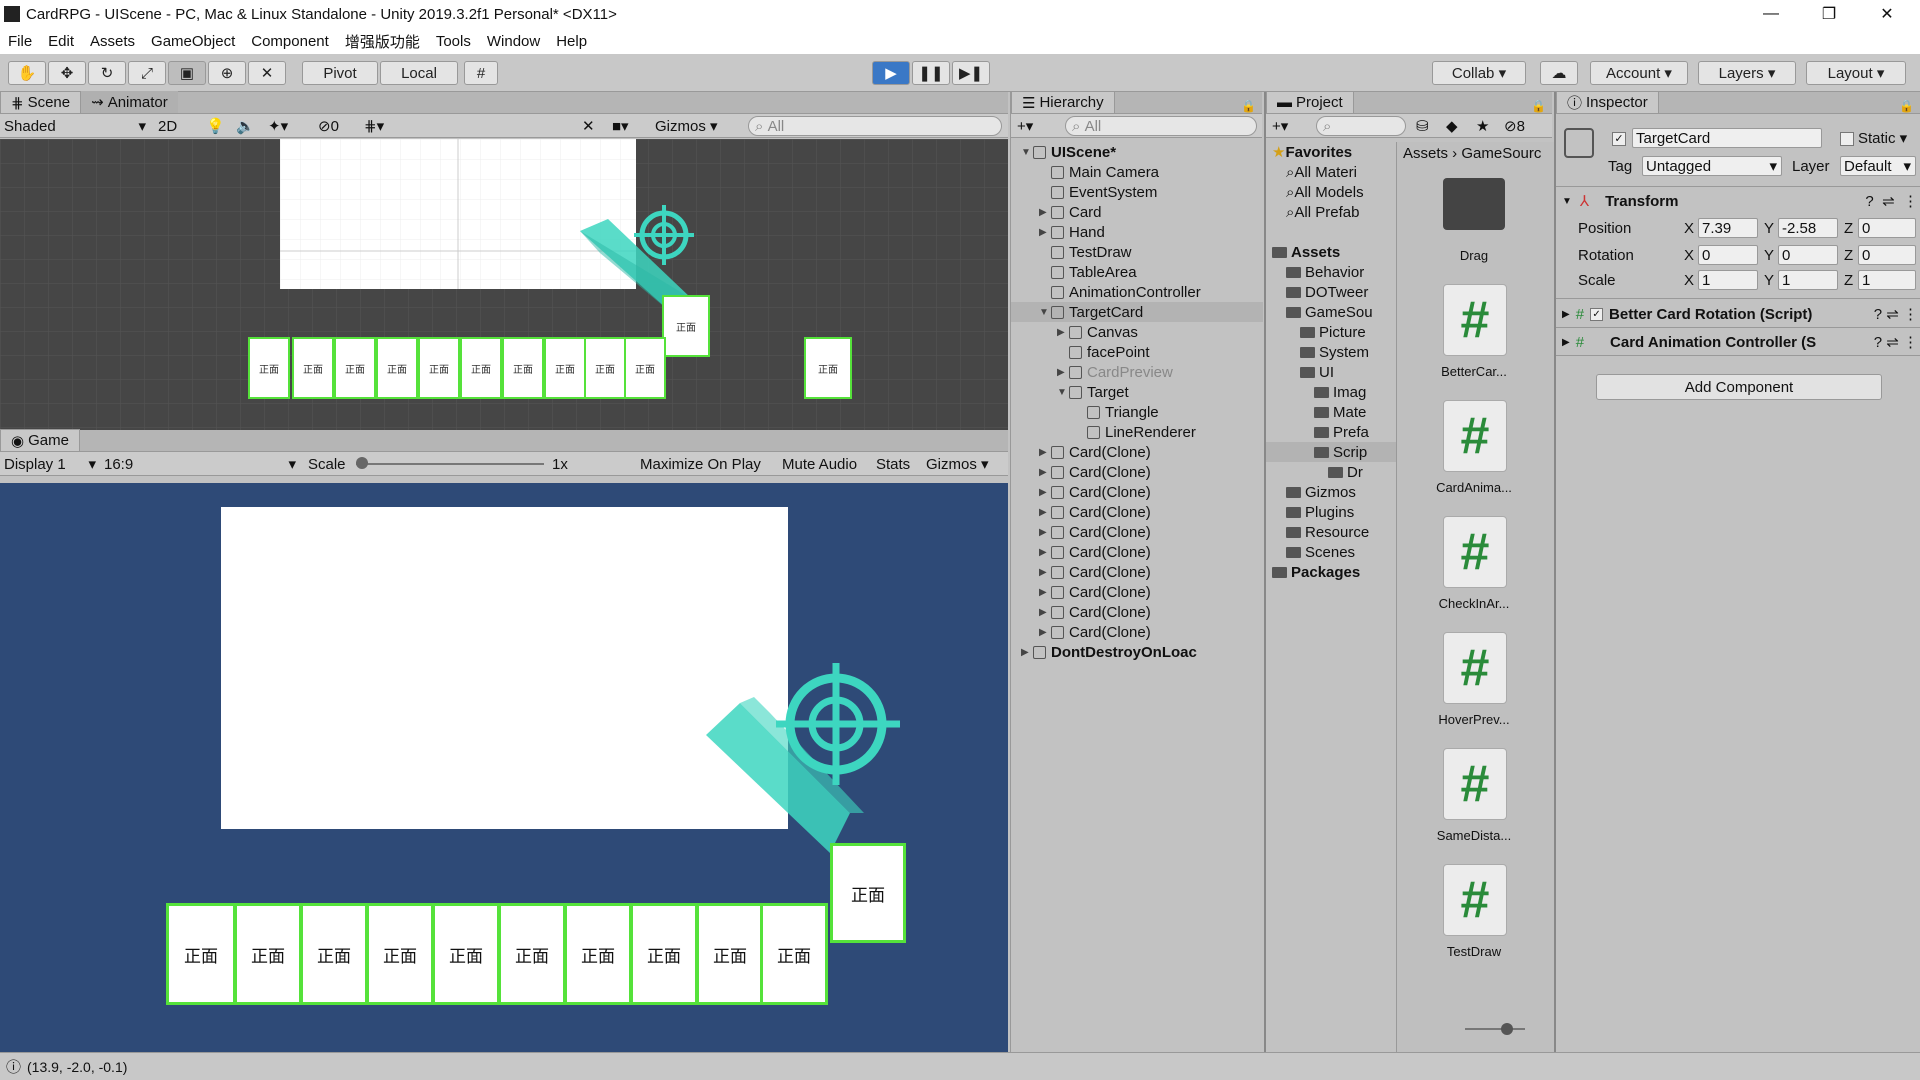 The image size is (1920, 1080). What do you see at coordinates (1331, 372) in the screenshot?
I see `project-tree-item: UI` at bounding box center [1331, 372].